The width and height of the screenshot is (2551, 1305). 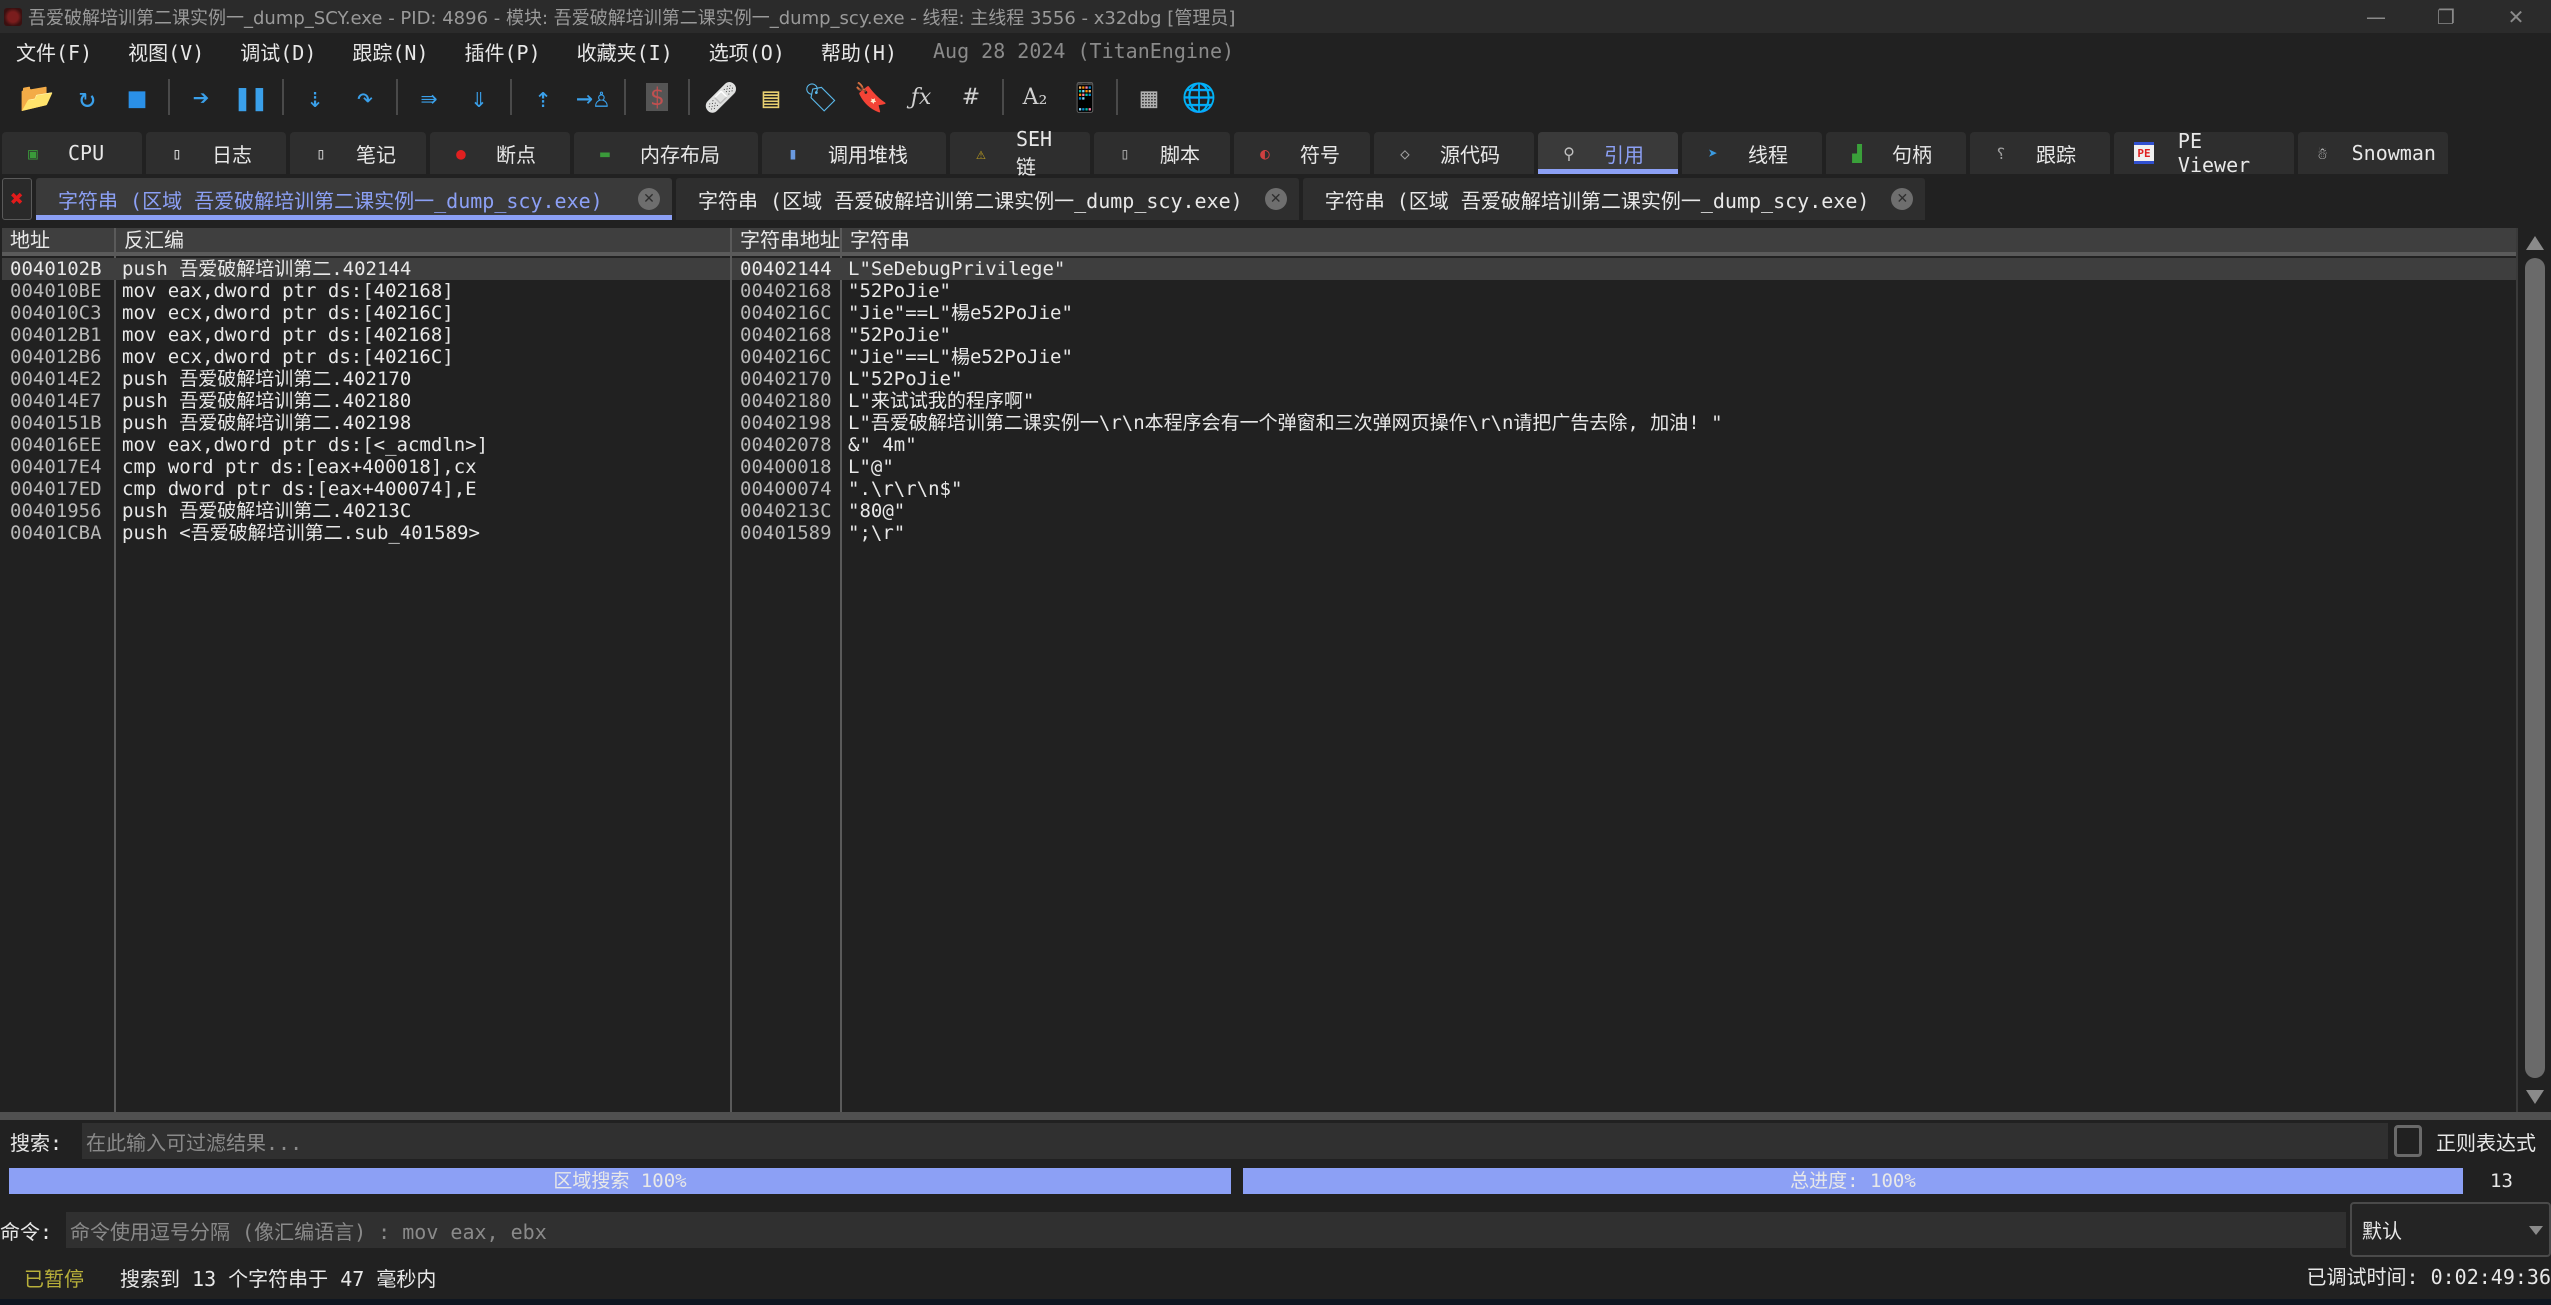 What do you see at coordinates (1149, 97) in the screenshot?
I see `calculator-button: ▦` at bounding box center [1149, 97].